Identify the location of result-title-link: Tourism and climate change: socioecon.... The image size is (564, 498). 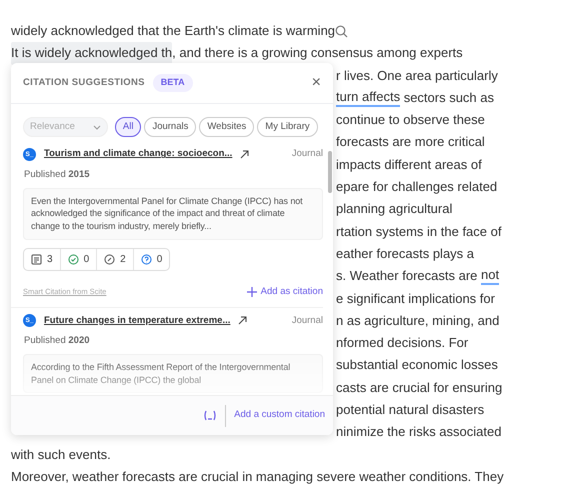
(138, 154).